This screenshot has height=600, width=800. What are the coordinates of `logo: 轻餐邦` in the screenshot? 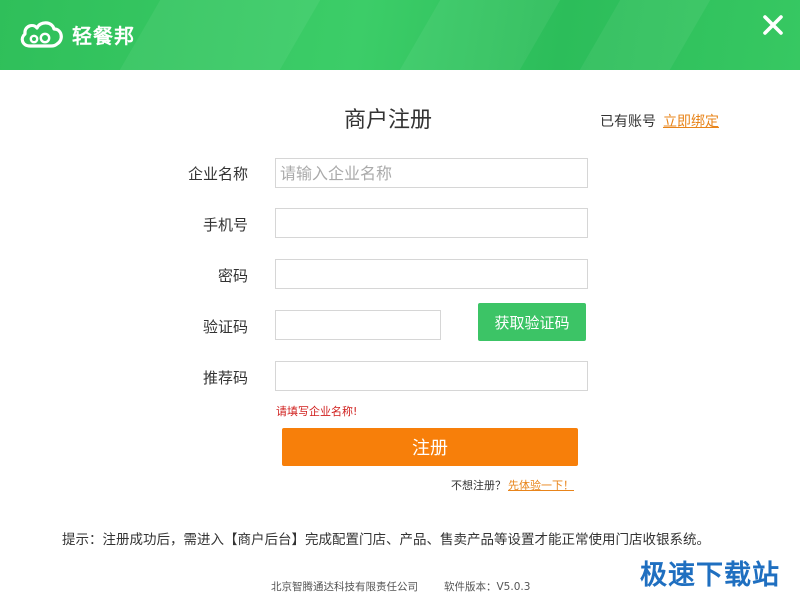 It's located at (76, 34).